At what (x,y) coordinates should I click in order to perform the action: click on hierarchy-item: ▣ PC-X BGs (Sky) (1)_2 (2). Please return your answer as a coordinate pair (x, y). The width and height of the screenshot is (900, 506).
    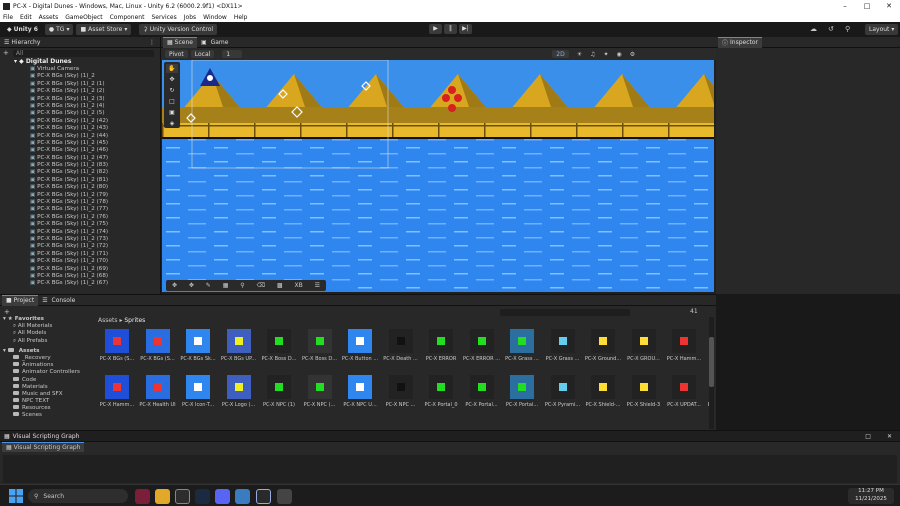
    Looking at the image, I should click on (95, 91).